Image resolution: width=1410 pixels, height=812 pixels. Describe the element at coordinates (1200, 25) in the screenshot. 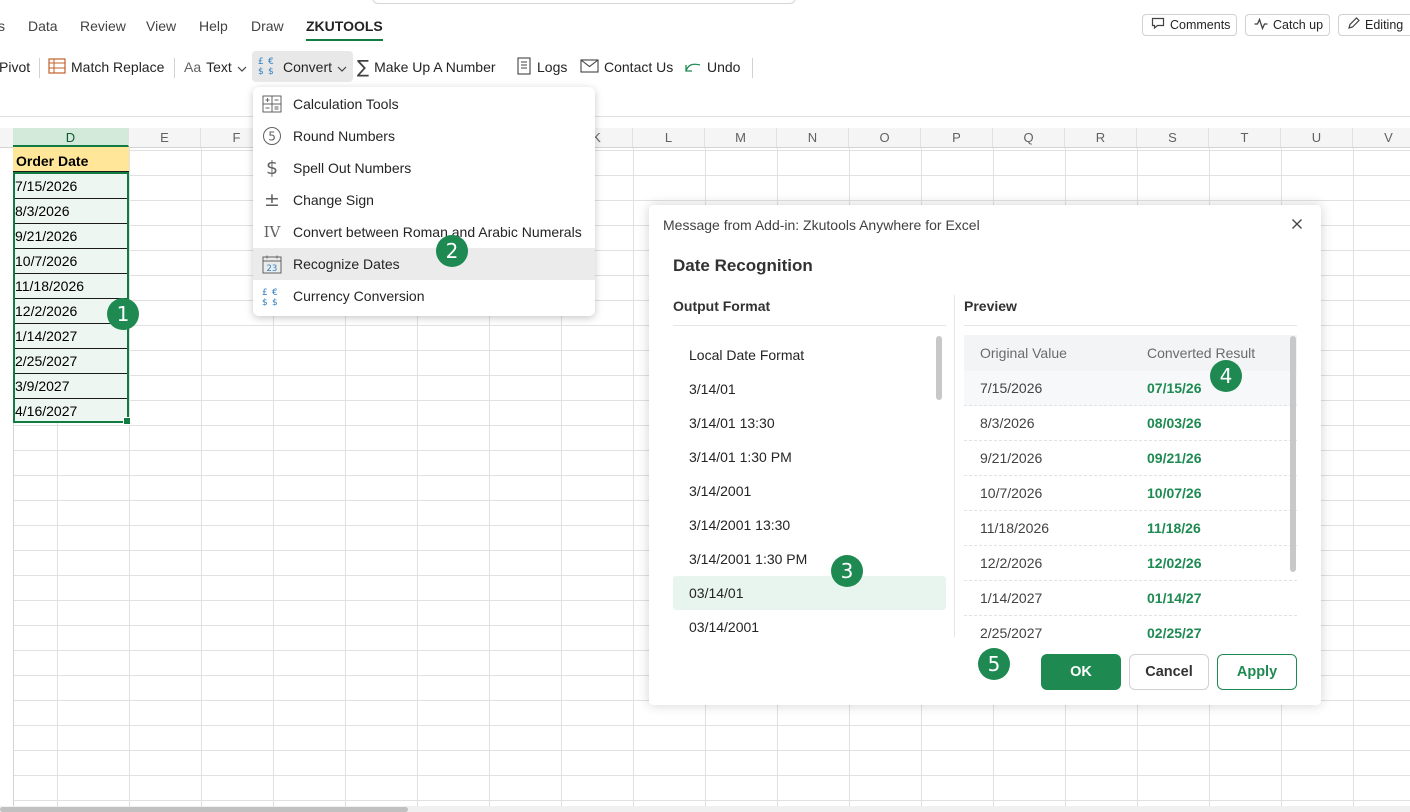

I see `comments-label: Comments` at that location.